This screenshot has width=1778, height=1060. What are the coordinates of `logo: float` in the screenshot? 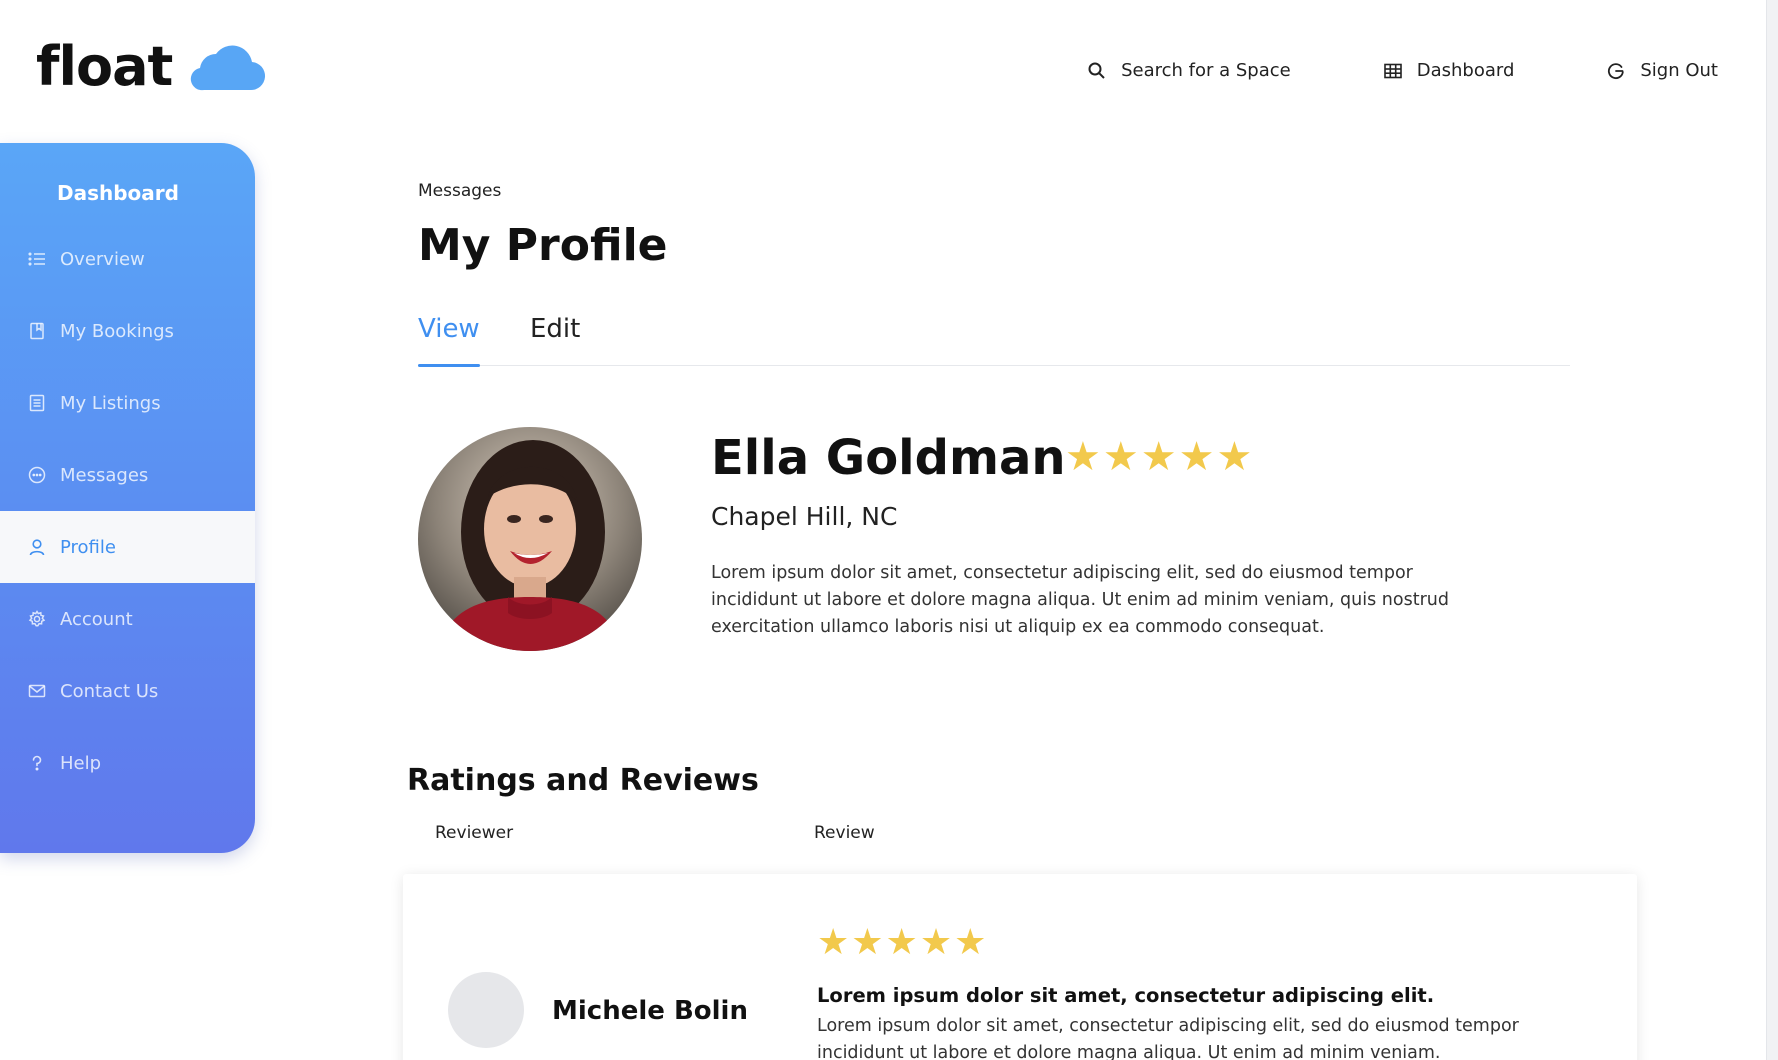 It's located at (151, 67).